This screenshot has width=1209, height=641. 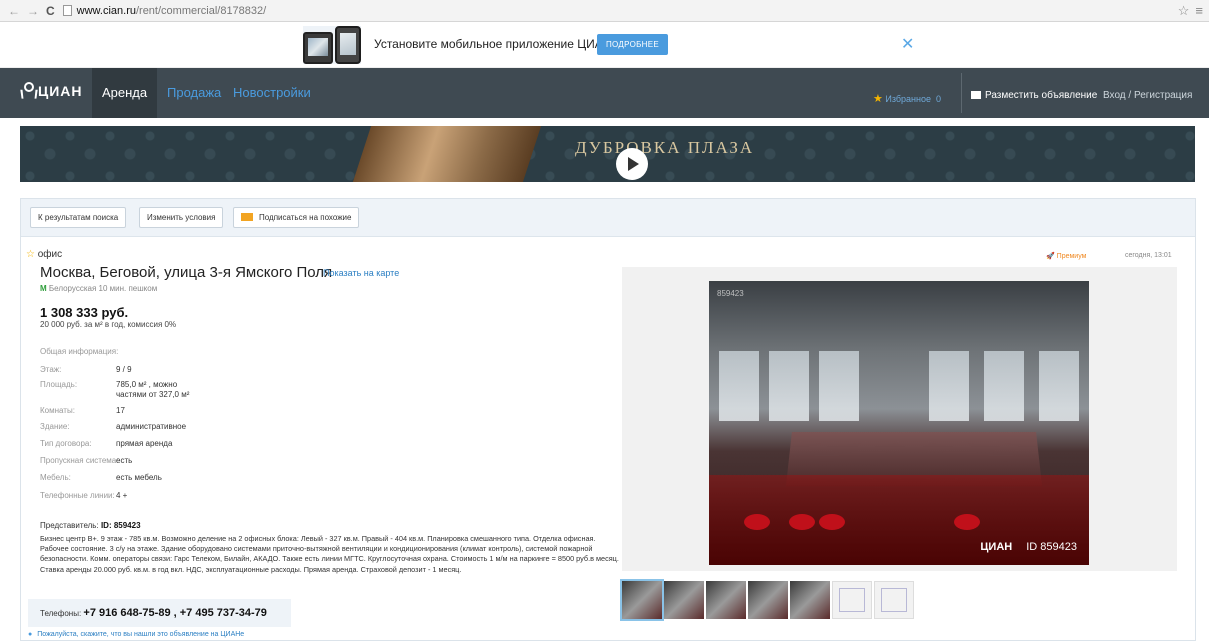 What do you see at coordinates (120, 525) in the screenshot?
I see `rep-id: ID: 859423` at bounding box center [120, 525].